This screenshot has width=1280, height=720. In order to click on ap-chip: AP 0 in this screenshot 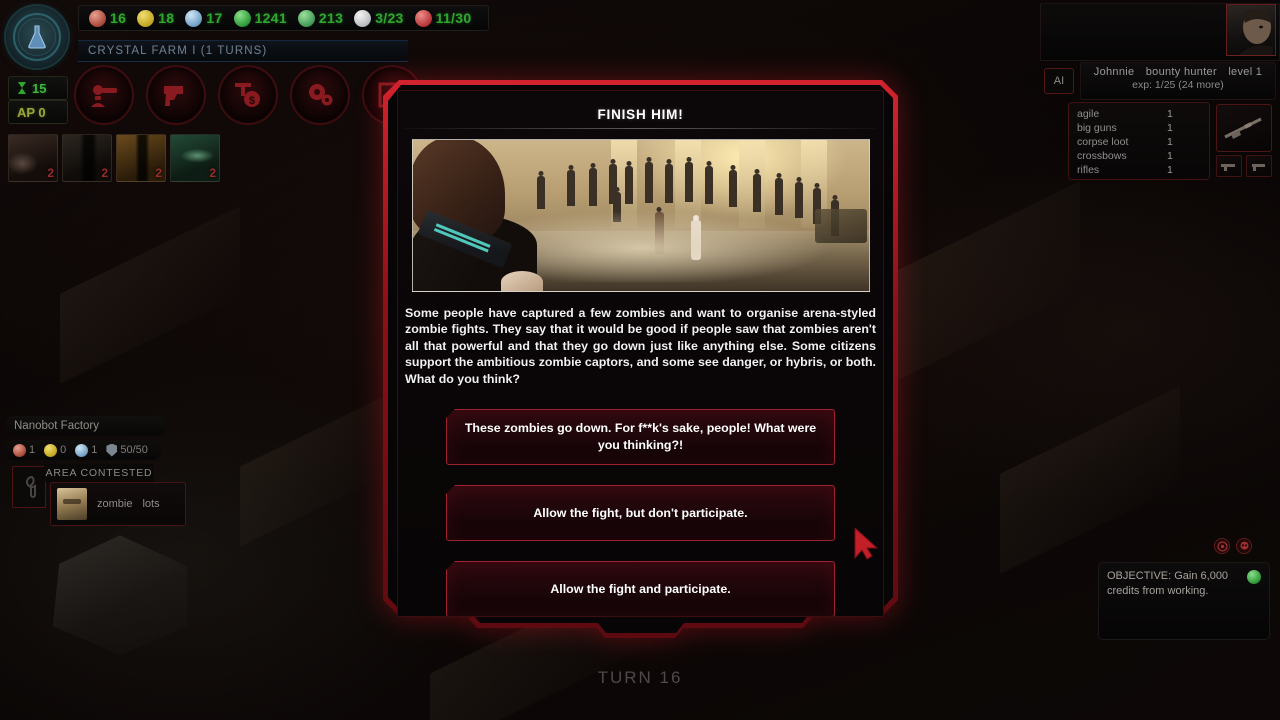, I will do `click(38, 112)`.